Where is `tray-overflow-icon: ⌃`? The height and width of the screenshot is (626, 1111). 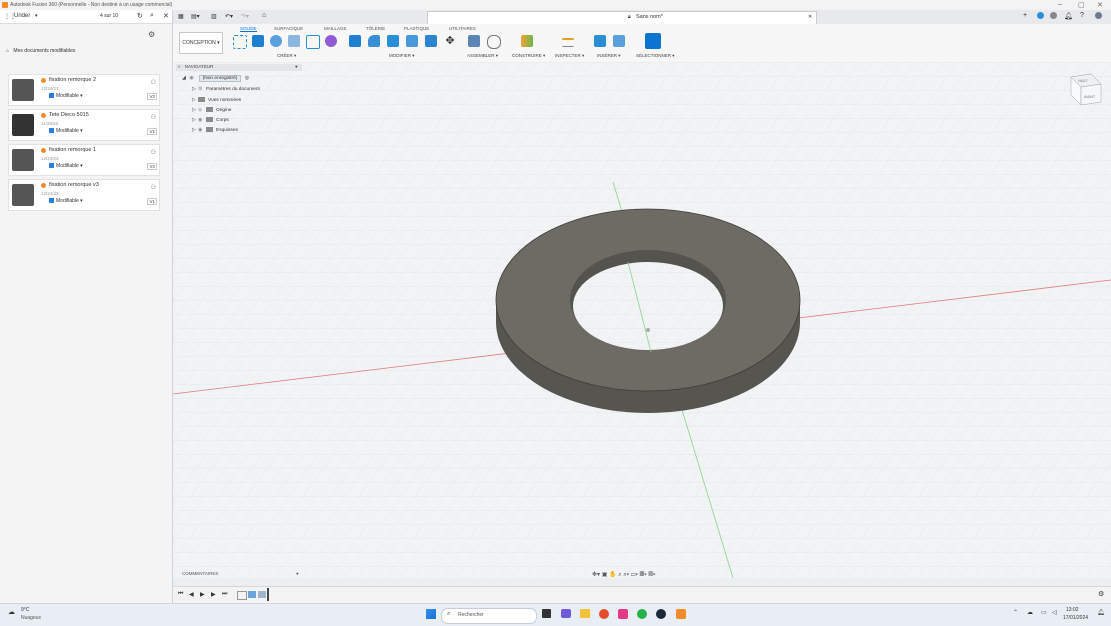
tray-overflow-icon: ⌃ is located at coordinates (1015, 612).